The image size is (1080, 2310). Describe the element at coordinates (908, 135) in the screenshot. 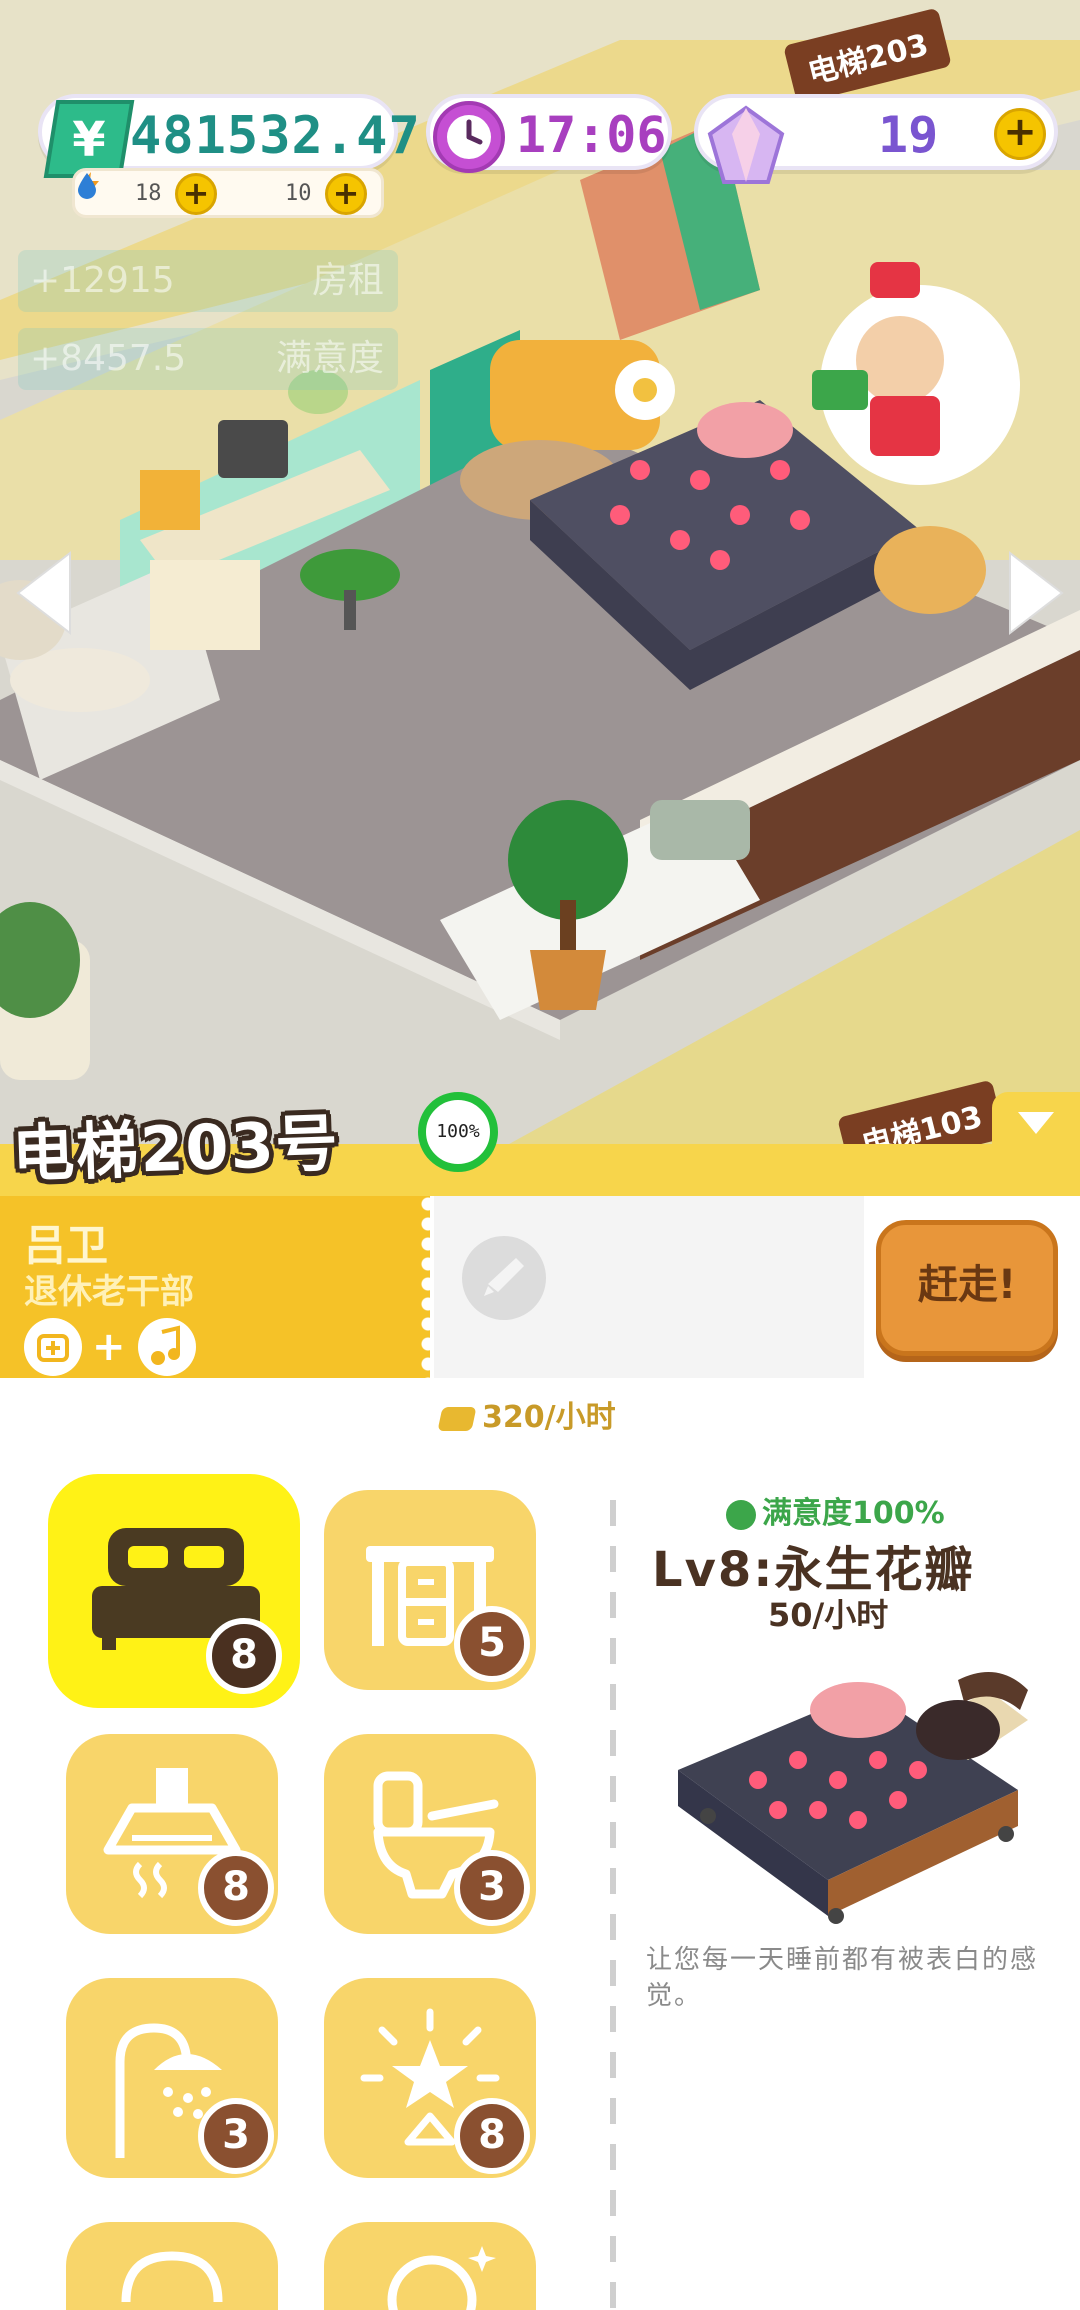

I see `gem-value: 19` at that location.